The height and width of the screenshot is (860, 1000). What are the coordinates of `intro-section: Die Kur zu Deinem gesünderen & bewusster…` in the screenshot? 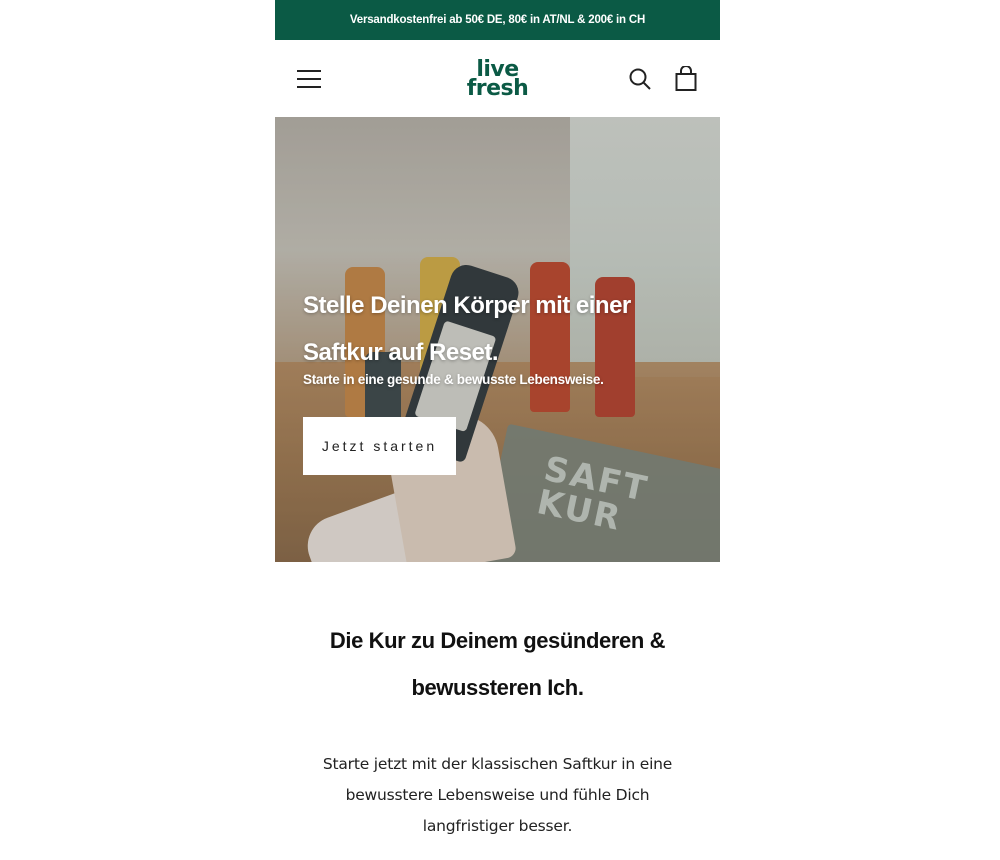 It's located at (497, 702).